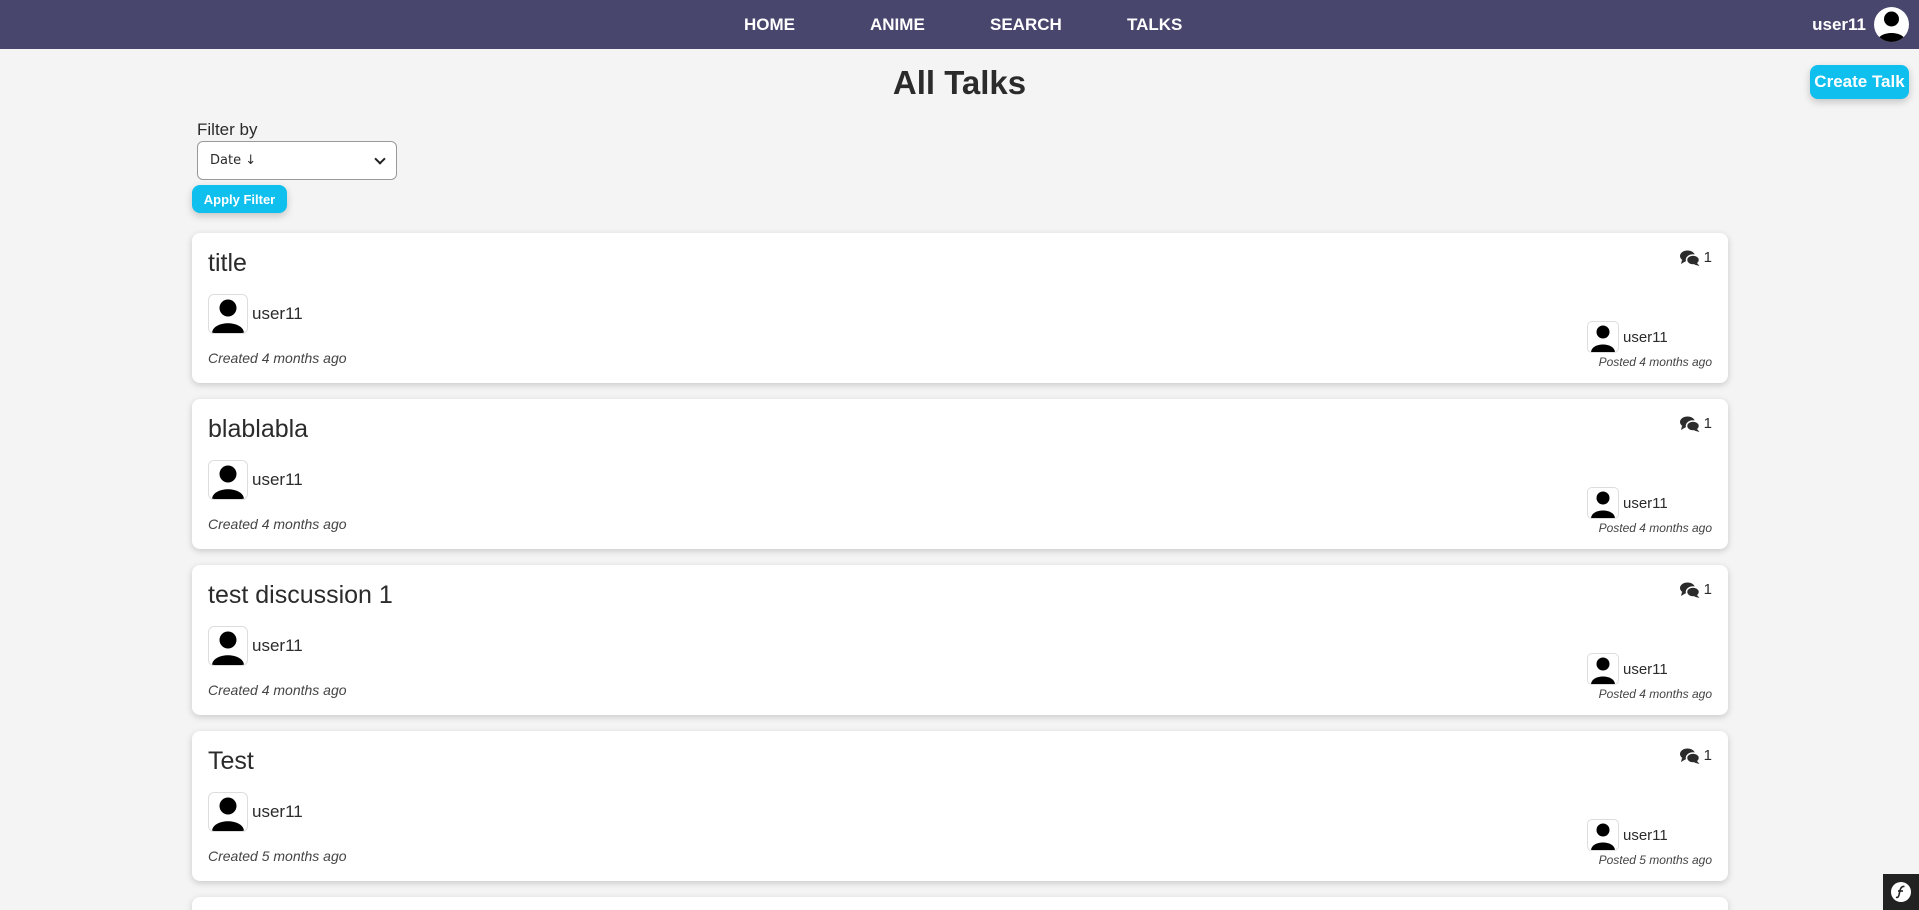 Image resolution: width=1919 pixels, height=910 pixels. What do you see at coordinates (1891, 24) in the screenshot?
I see `user-avatar-icon` at bounding box center [1891, 24].